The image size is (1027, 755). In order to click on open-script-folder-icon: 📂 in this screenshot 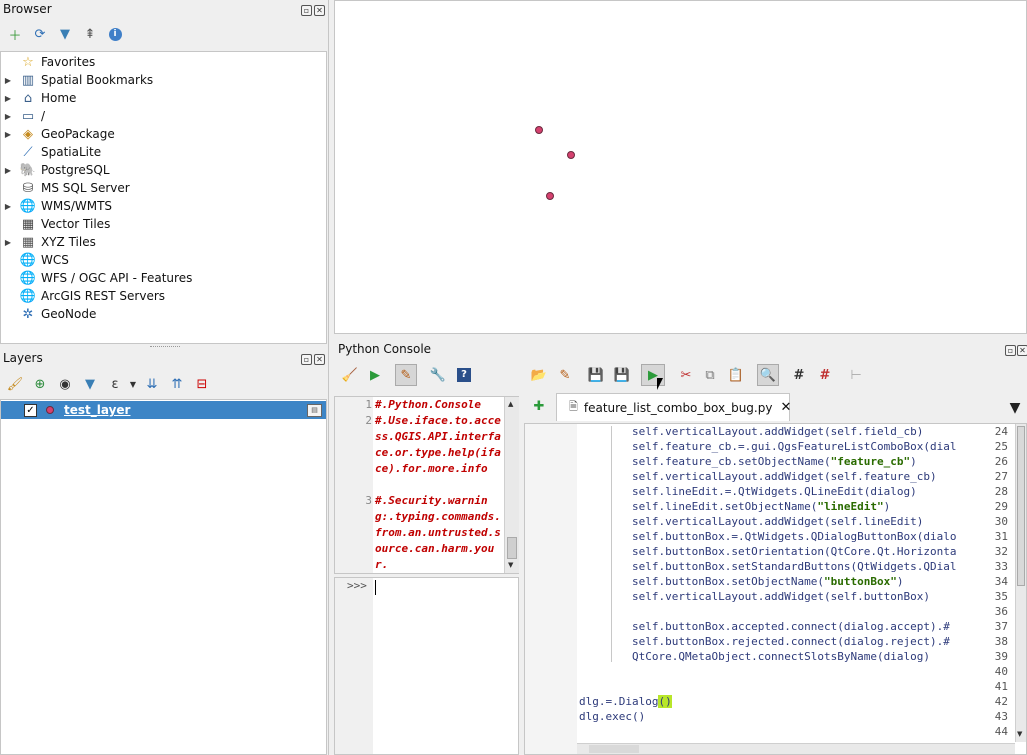, I will do `click(539, 375)`.